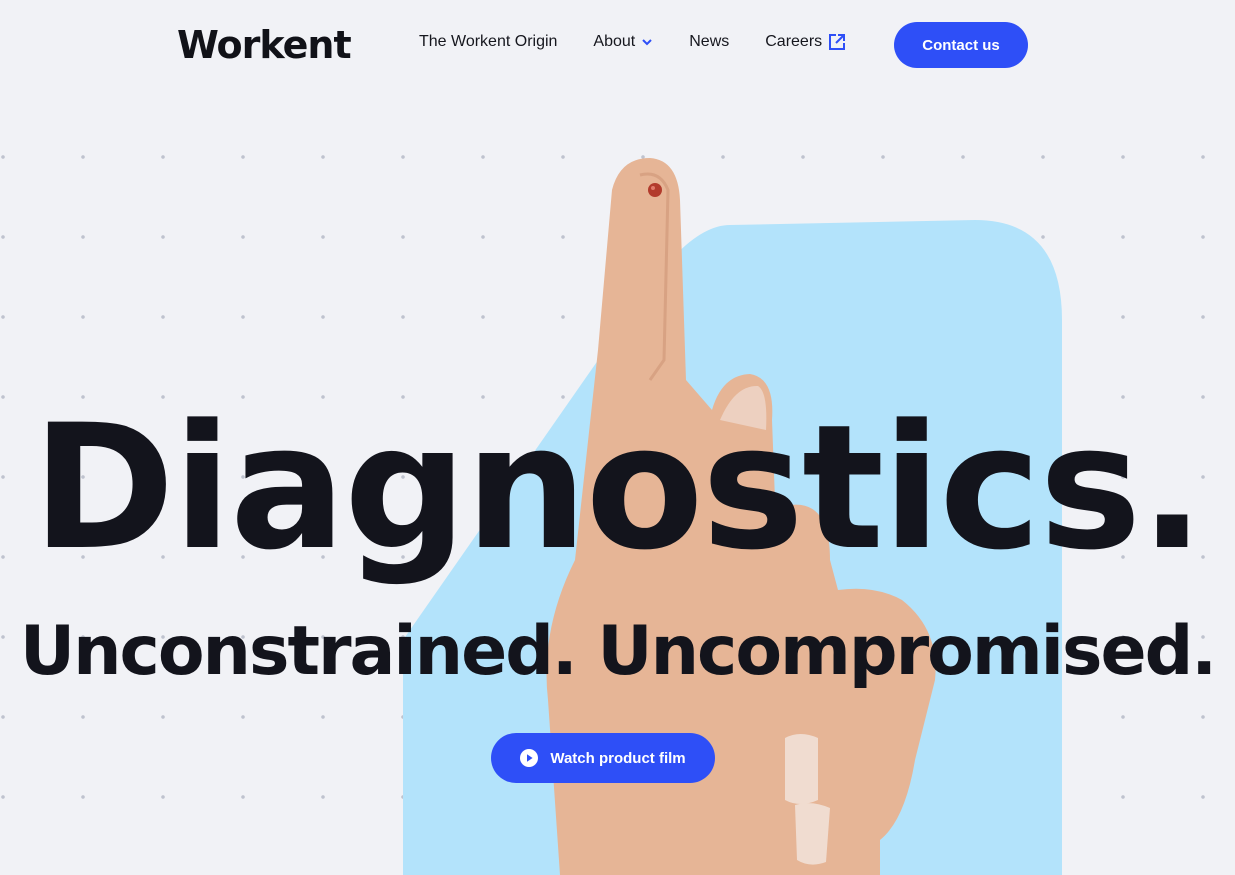 This screenshot has height=875, width=1235. Describe the element at coordinates (529, 758) in the screenshot. I see `play-circle-icon` at that location.